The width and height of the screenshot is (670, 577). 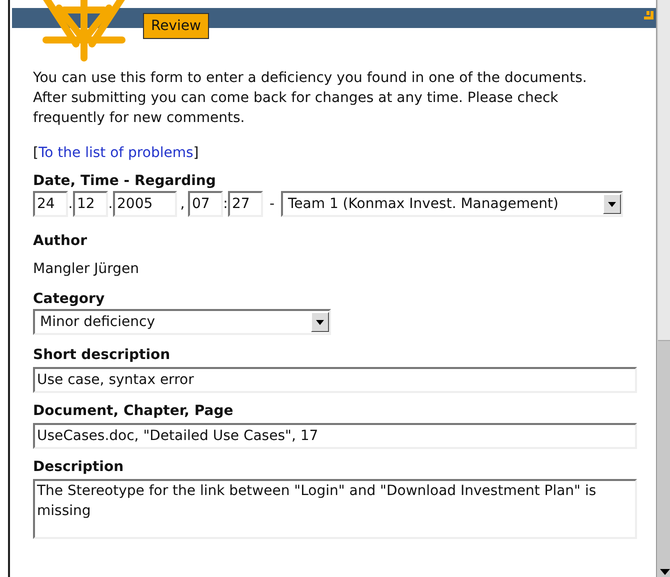 What do you see at coordinates (125, 181) in the screenshot?
I see `field-label: Date, Time - Regarding` at bounding box center [125, 181].